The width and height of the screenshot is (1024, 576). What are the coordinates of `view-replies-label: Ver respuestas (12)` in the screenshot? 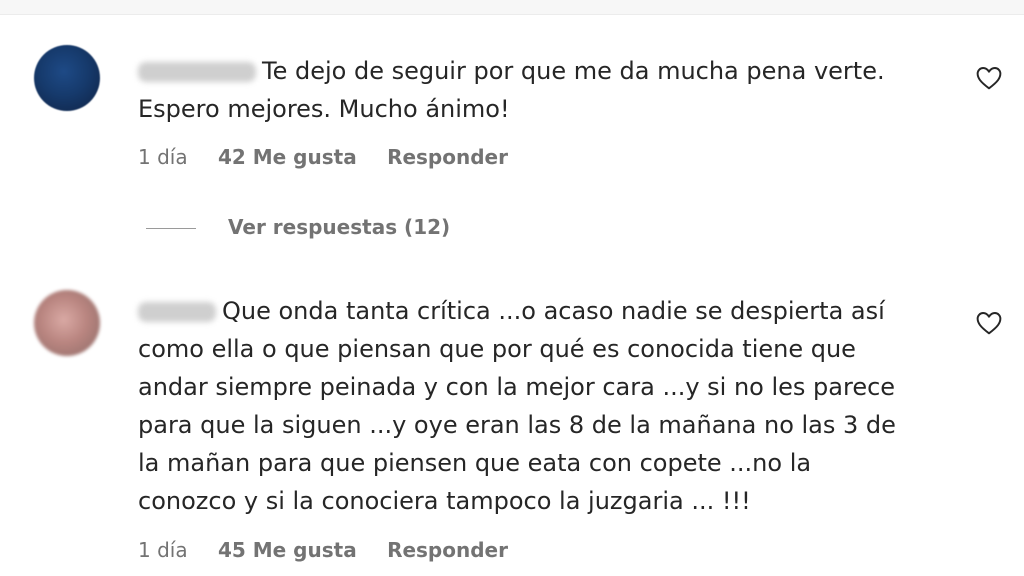 It's located at (339, 227).